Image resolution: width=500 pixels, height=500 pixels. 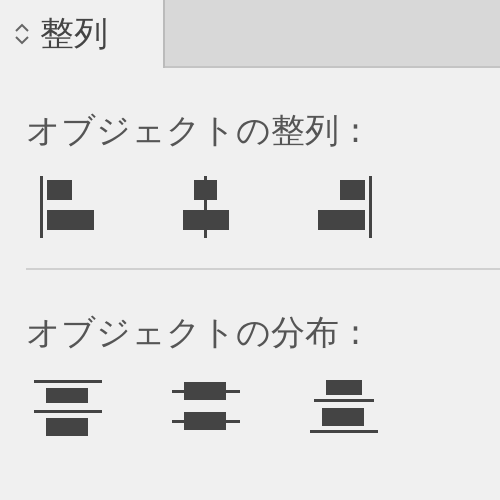 What do you see at coordinates (194, 131) in the screenshot?
I see `section-heading: オブジェクトの整列 :` at bounding box center [194, 131].